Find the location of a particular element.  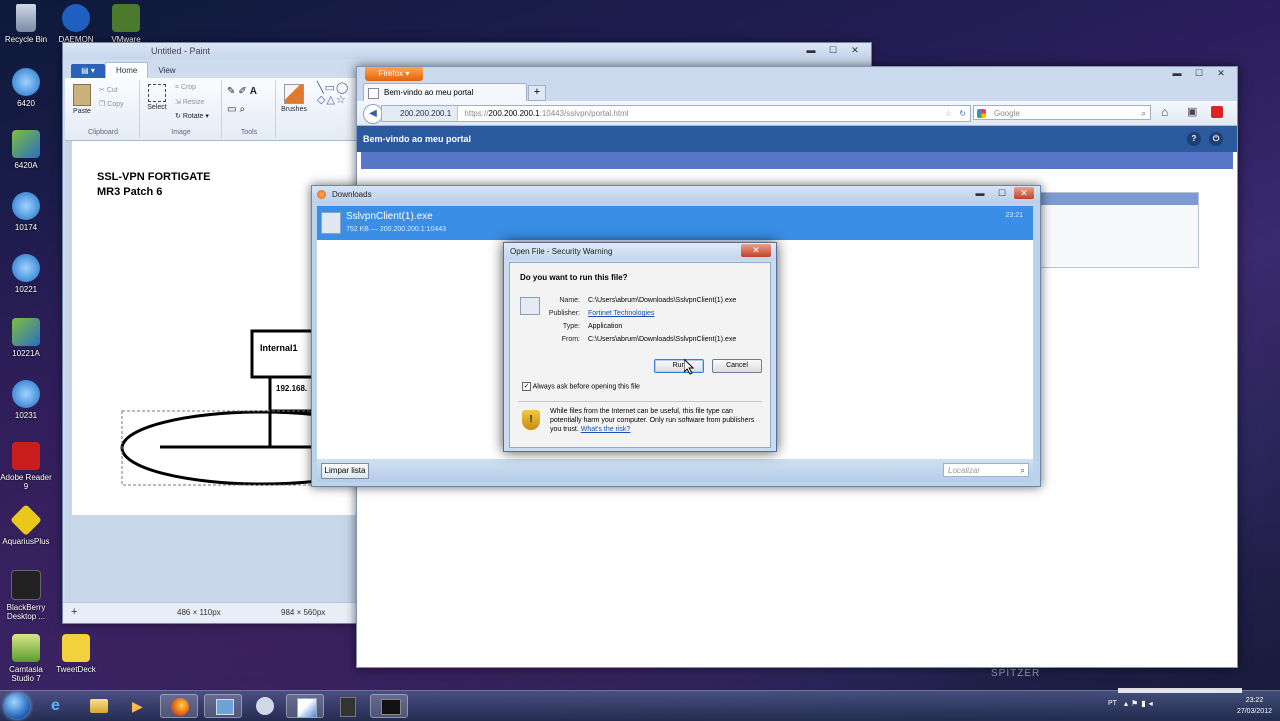

logout-icon: ⏻ is located at coordinates (1216, 139).